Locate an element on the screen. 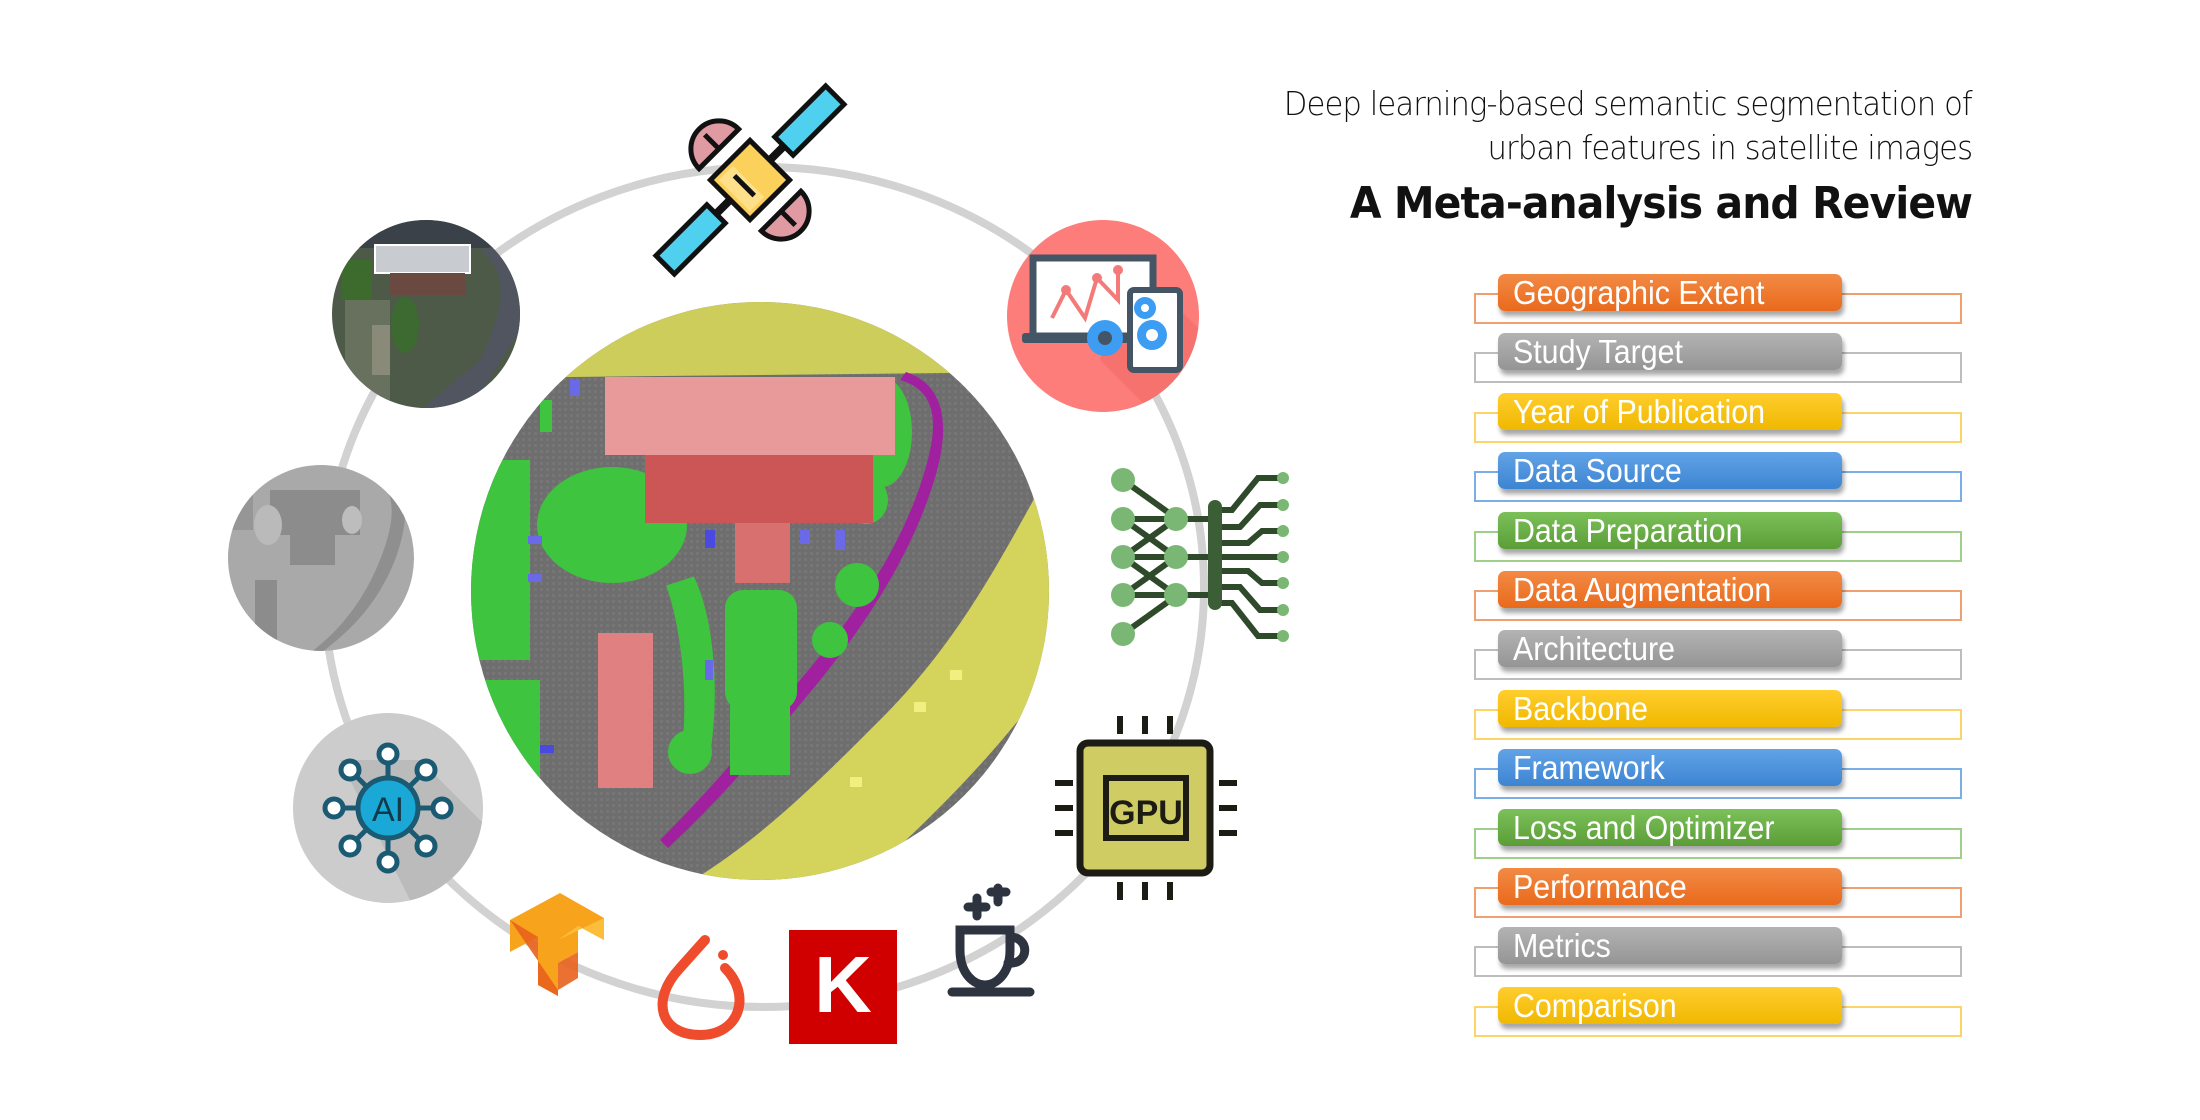 The height and width of the screenshot is (1120, 2200). topic-pill: Study Target is located at coordinates (1670, 352).